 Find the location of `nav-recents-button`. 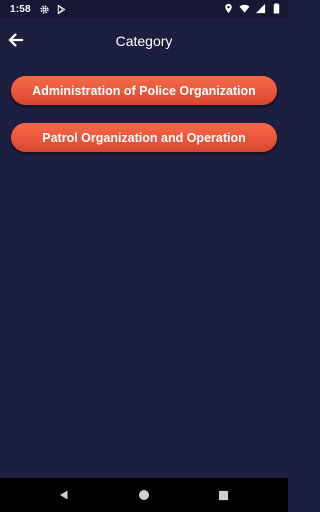

nav-recents-button is located at coordinates (223, 495).